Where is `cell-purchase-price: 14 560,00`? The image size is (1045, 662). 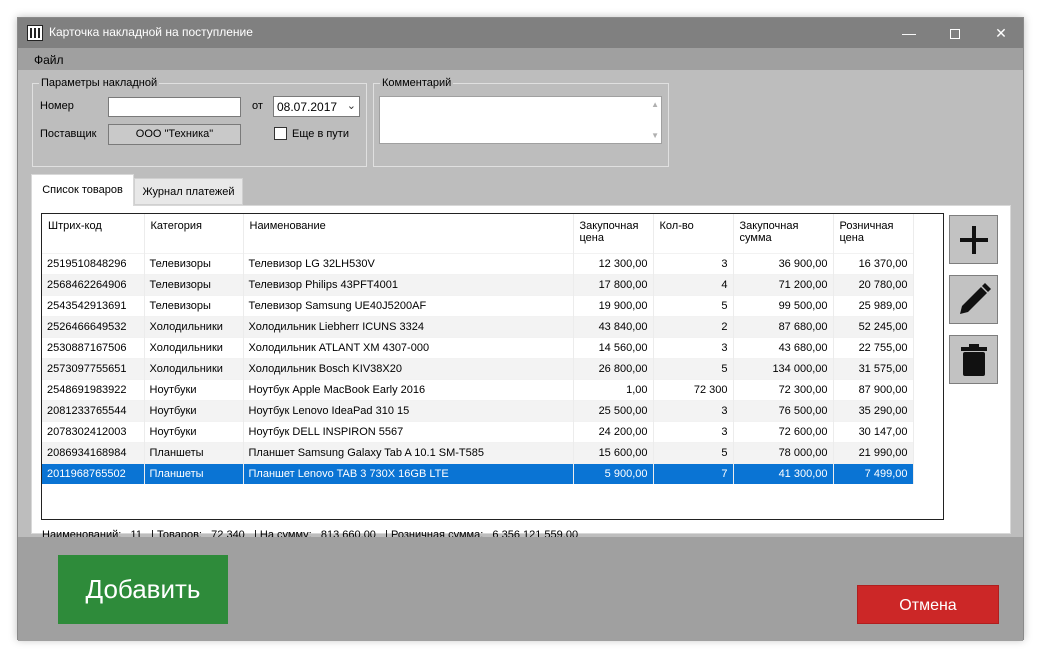 cell-purchase-price: 14 560,00 is located at coordinates (613, 347).